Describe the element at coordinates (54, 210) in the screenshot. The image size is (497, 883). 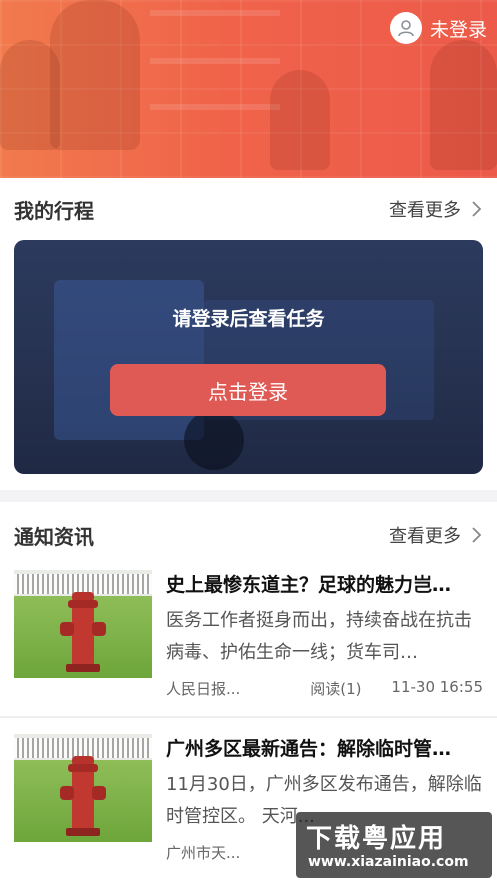
I see `trip-section-title: 我的行程` at that location.